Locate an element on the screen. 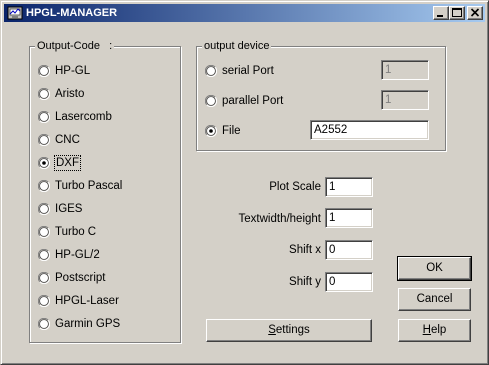  maximize-icon is located at coordinates (457, 12).